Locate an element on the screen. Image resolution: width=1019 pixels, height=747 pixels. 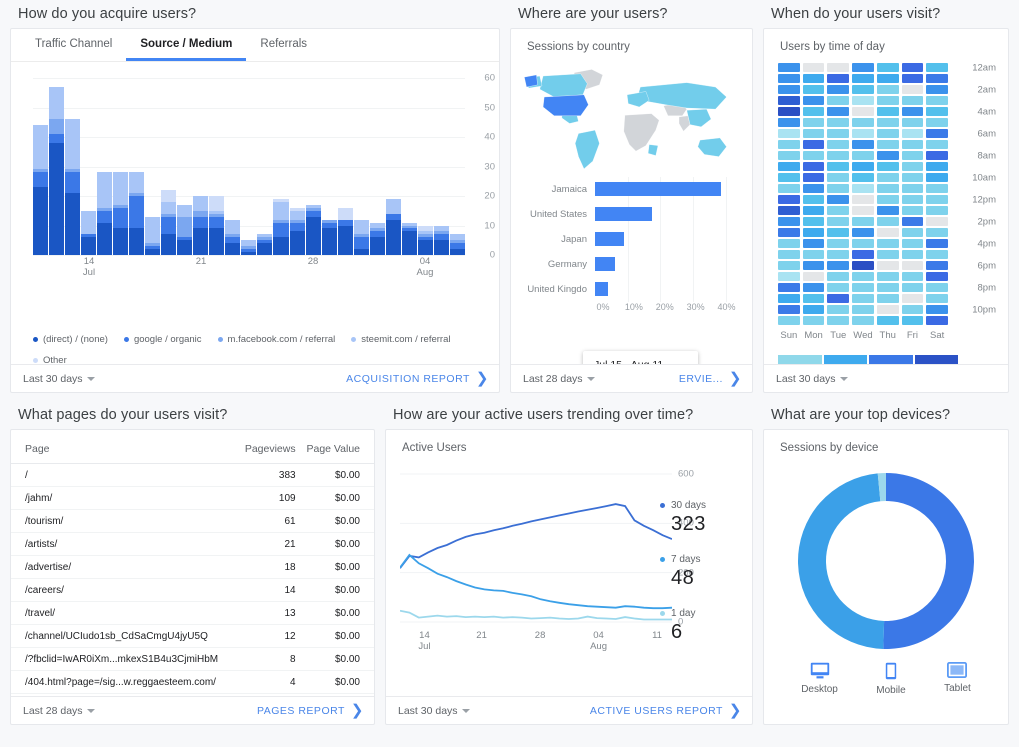
legend-item: (direct) / (none) is located at coordinates (70, 339).